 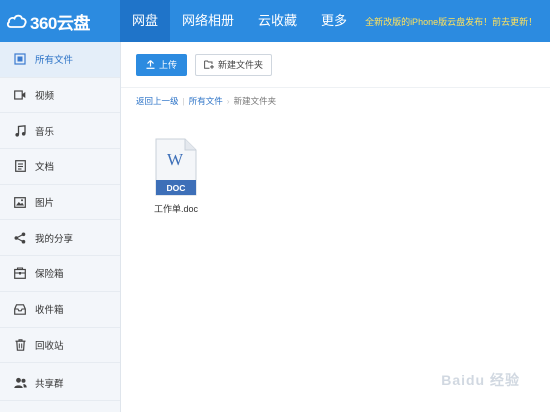 What do you see at coordinates (175, 159) in the screenshot?
I see `file-glyph: W` at bounding box center [175, 159].